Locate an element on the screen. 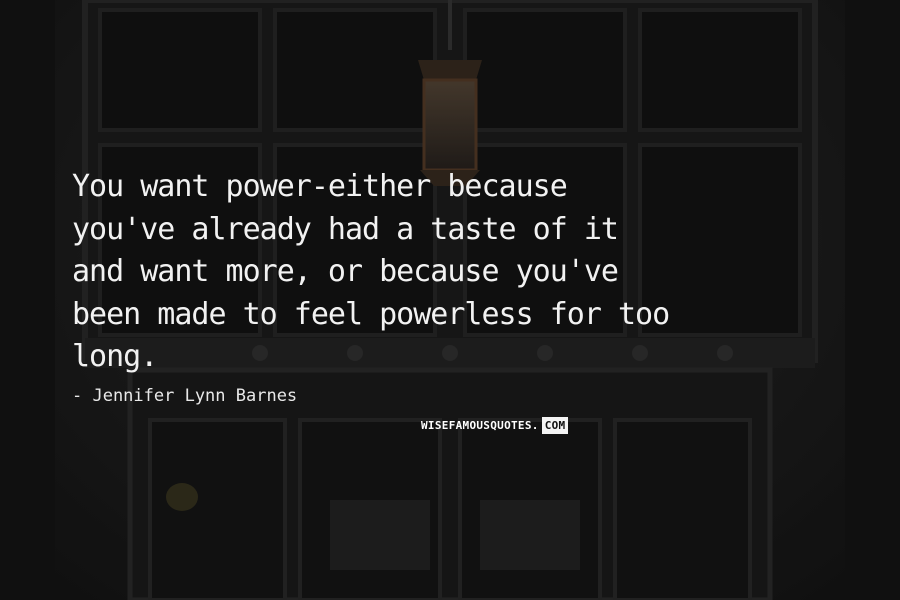 Image resolution: width=900 pixels, height=600 pixels. quote-author: - Jennifer Lynn Barnes is located at coordinates (185, 396).